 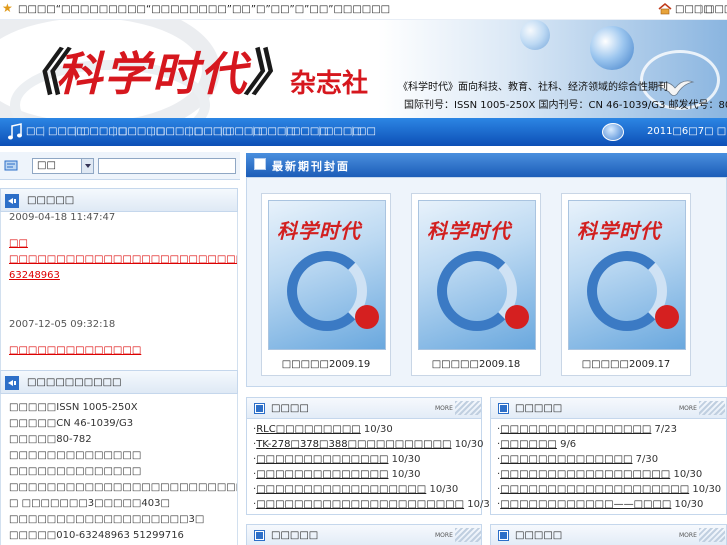 I want to click on covers-title: 最新期刊封面, so click(x=311, y=166).